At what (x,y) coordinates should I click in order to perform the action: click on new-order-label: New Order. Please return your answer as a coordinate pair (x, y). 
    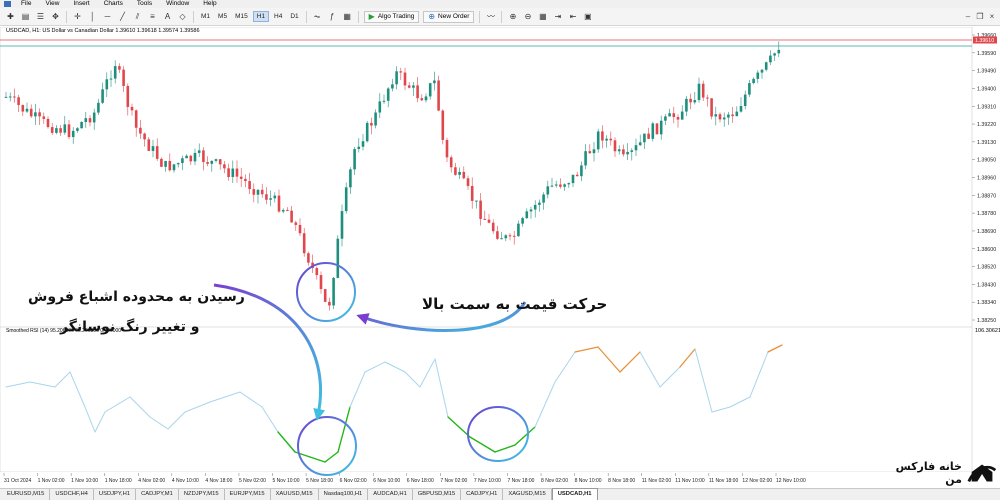
    Looking at the image, I should click on (454, 16).